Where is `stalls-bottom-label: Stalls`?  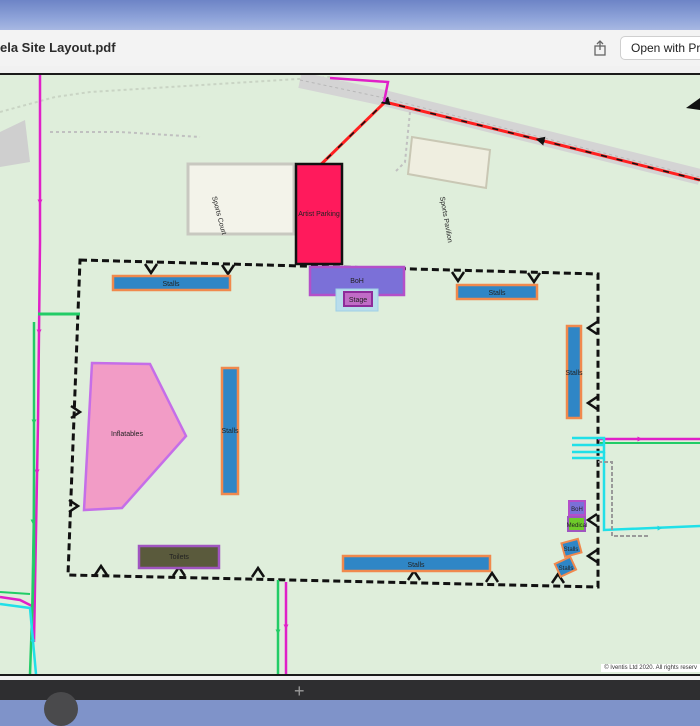
stalls-bottom-label: Stalls is located at coordinates (416, 565).